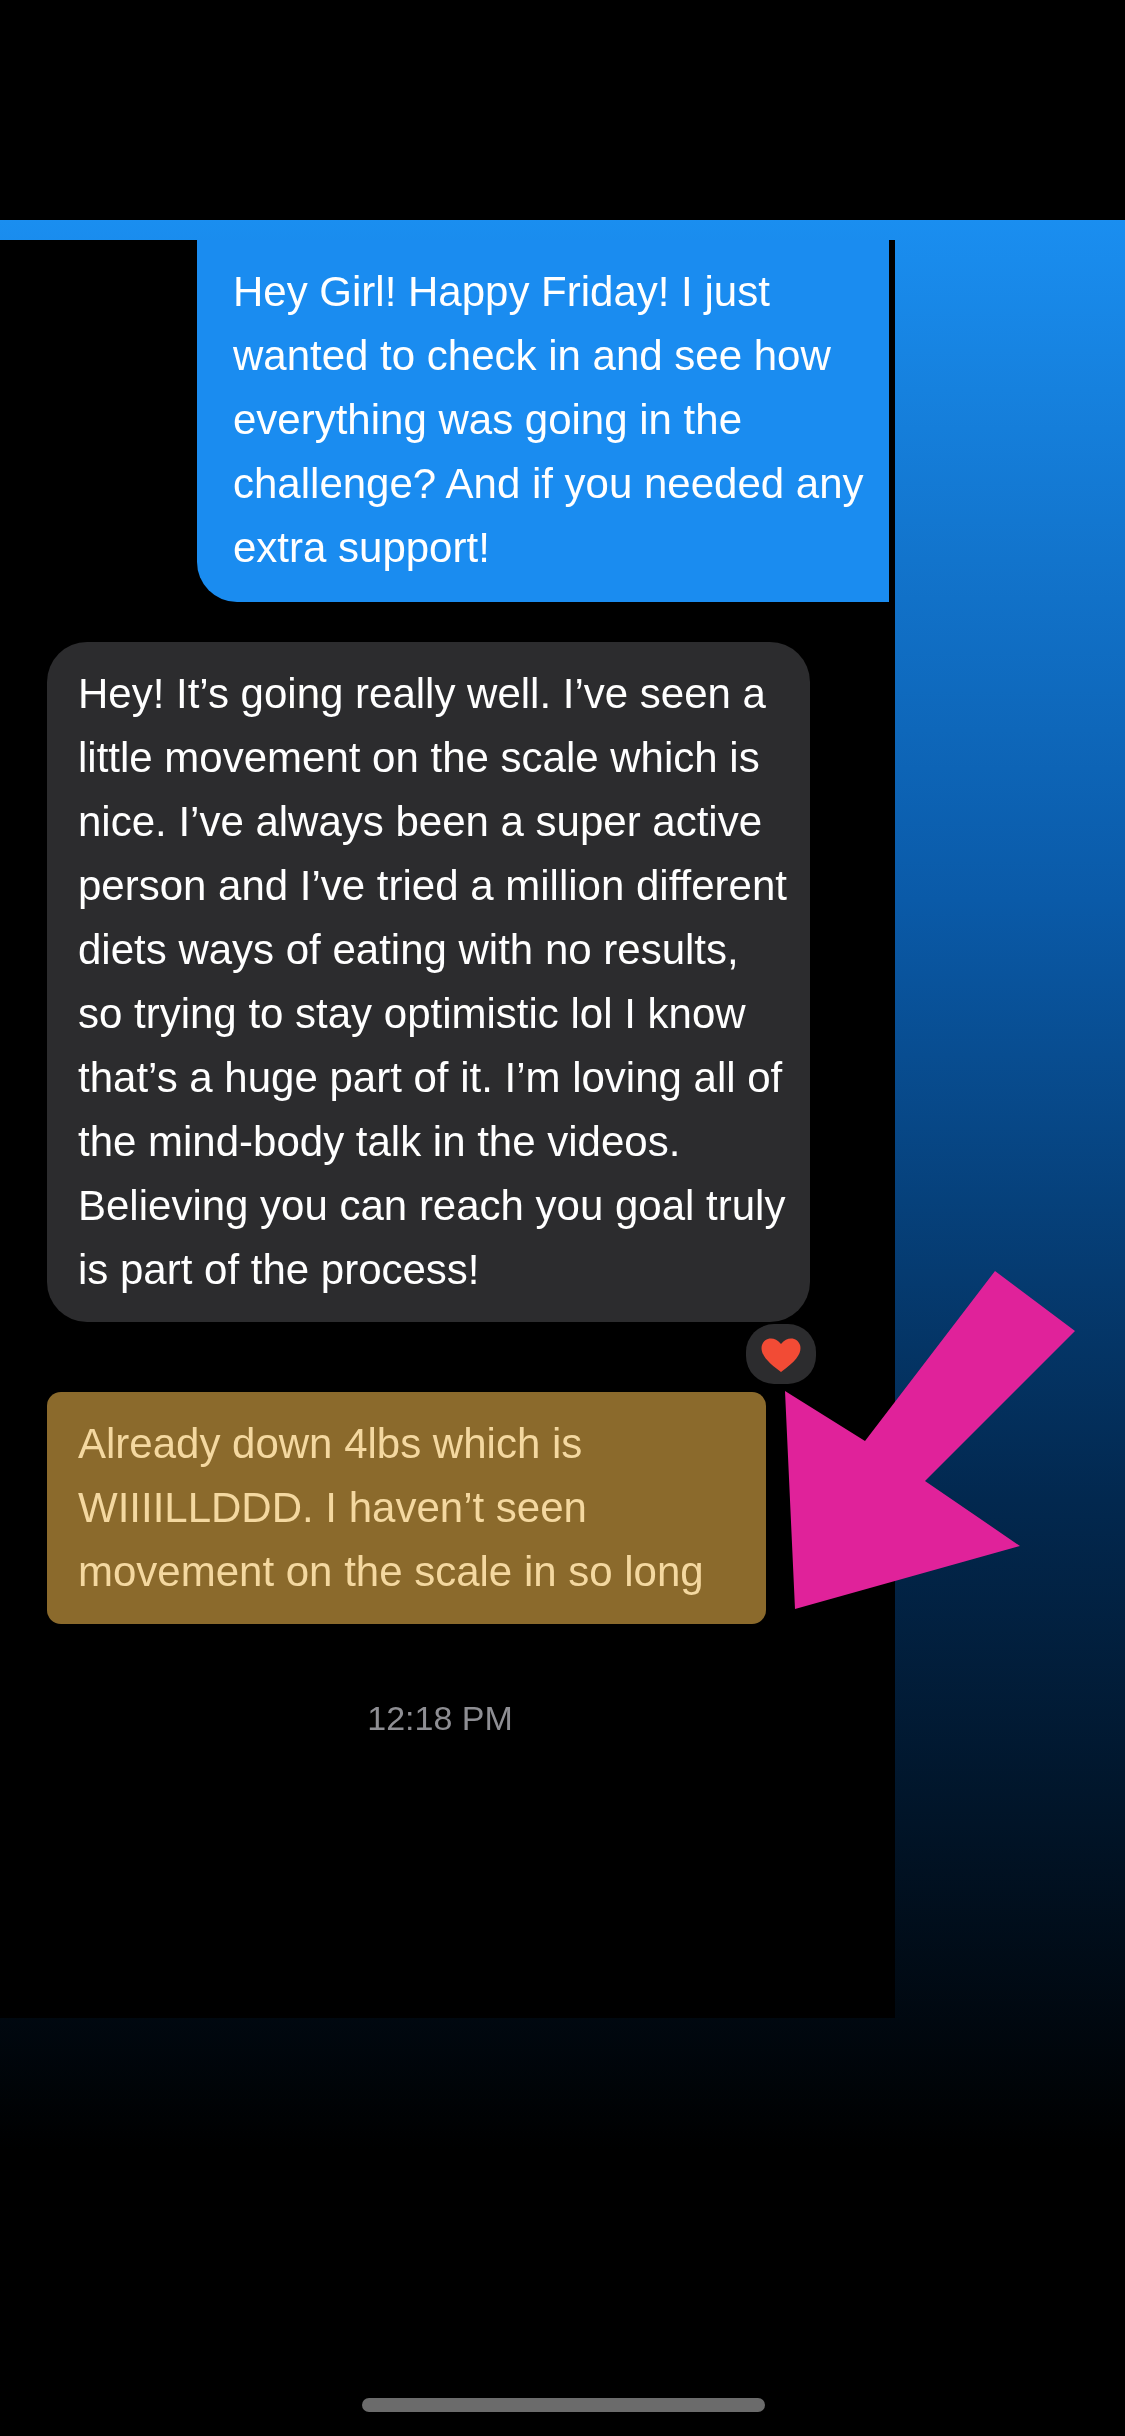 This screenshot has width=1125, height=2436. Describe the element at coordinates (406, 1508) in the screenshot. I see `received-message: Already down 4lbs which is WIIIILLDDD. I haven’t seen movement on the scale in so long` at that location.